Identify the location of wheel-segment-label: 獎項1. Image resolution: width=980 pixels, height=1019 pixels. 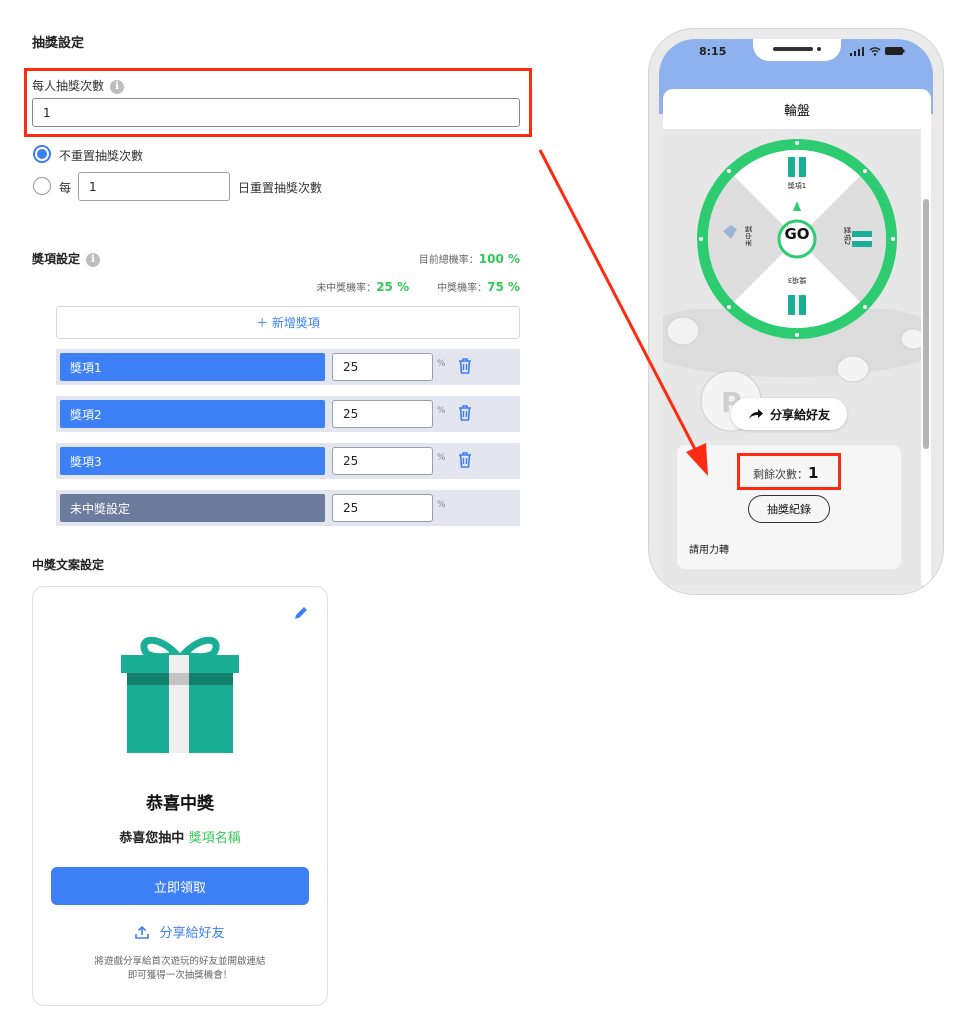
(797, 186).